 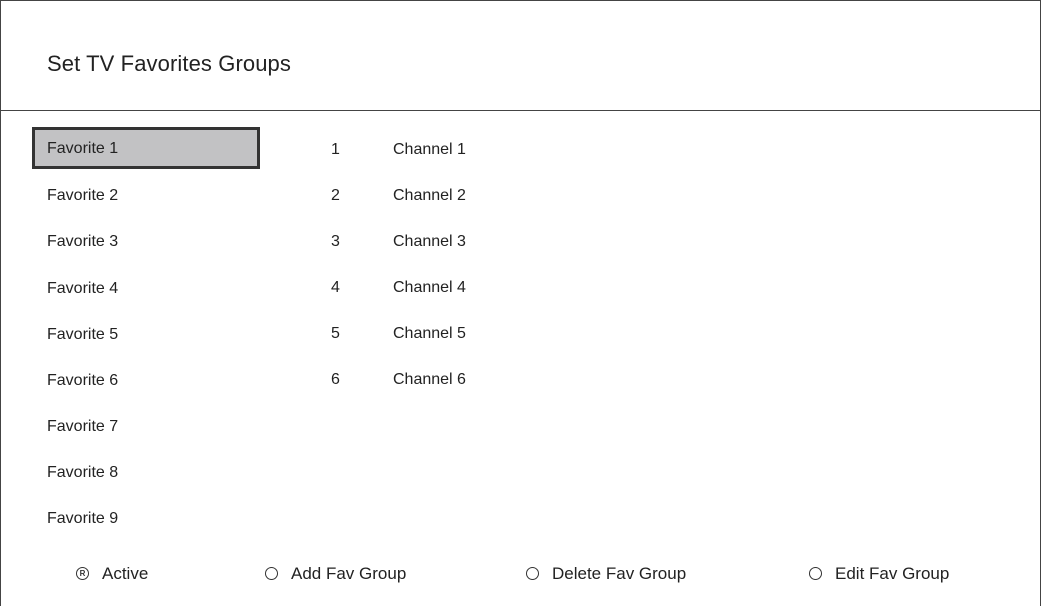 I want to click on favorite-item-3: Favorite 3, so click(x=146, y=241).